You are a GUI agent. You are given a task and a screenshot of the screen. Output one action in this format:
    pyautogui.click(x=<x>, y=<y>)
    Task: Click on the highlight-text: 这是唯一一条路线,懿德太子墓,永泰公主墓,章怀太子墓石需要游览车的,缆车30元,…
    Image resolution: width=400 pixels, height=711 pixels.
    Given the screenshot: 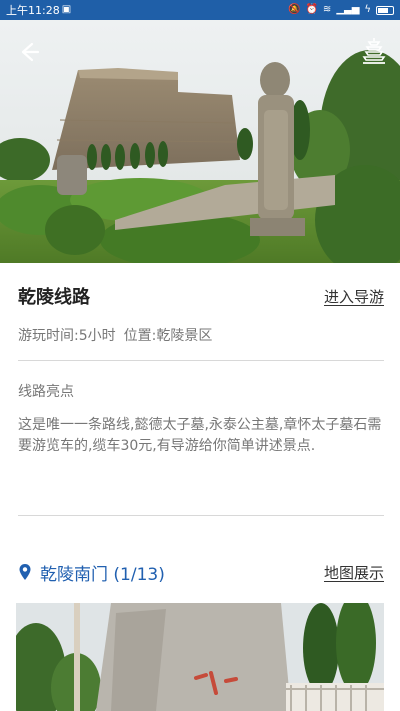 What is the action you would take?
    pyautogui.click(x=200, y=435)
    